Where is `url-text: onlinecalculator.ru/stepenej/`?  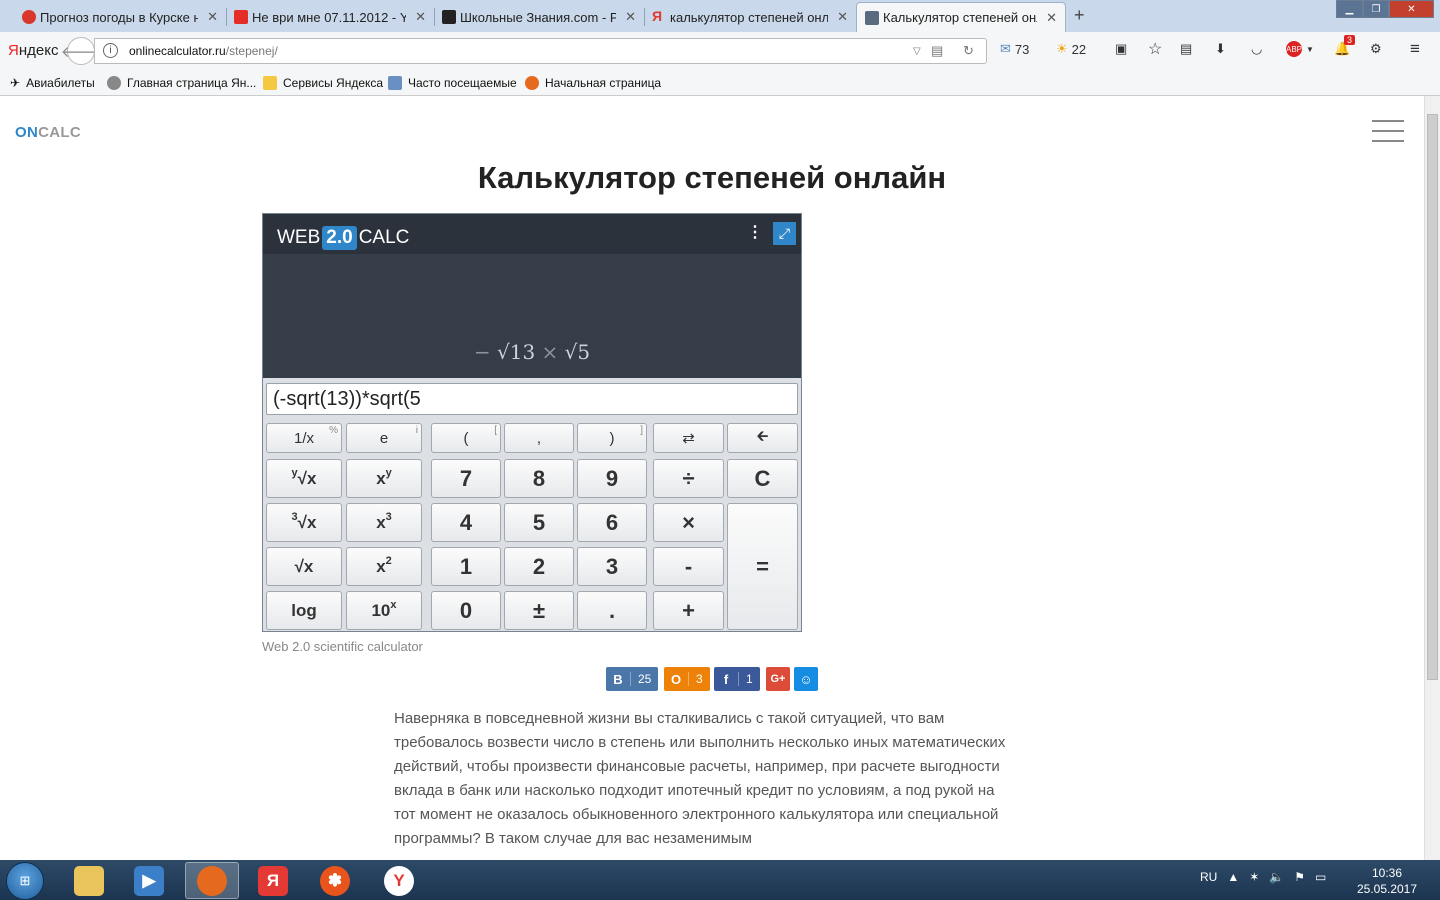 url-text: onlinecalculator.ru/stepenej/ is located at coordinates (203, 51).